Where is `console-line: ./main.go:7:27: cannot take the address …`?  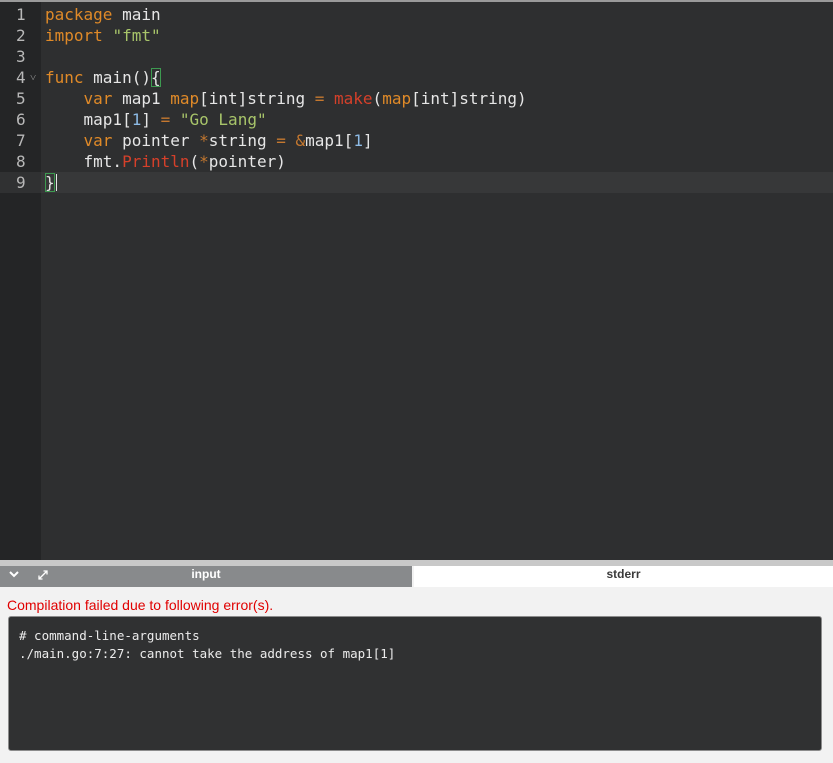 console-line: ./main.go:7:27: cannot take the address … is located at coordinates (207, 653).